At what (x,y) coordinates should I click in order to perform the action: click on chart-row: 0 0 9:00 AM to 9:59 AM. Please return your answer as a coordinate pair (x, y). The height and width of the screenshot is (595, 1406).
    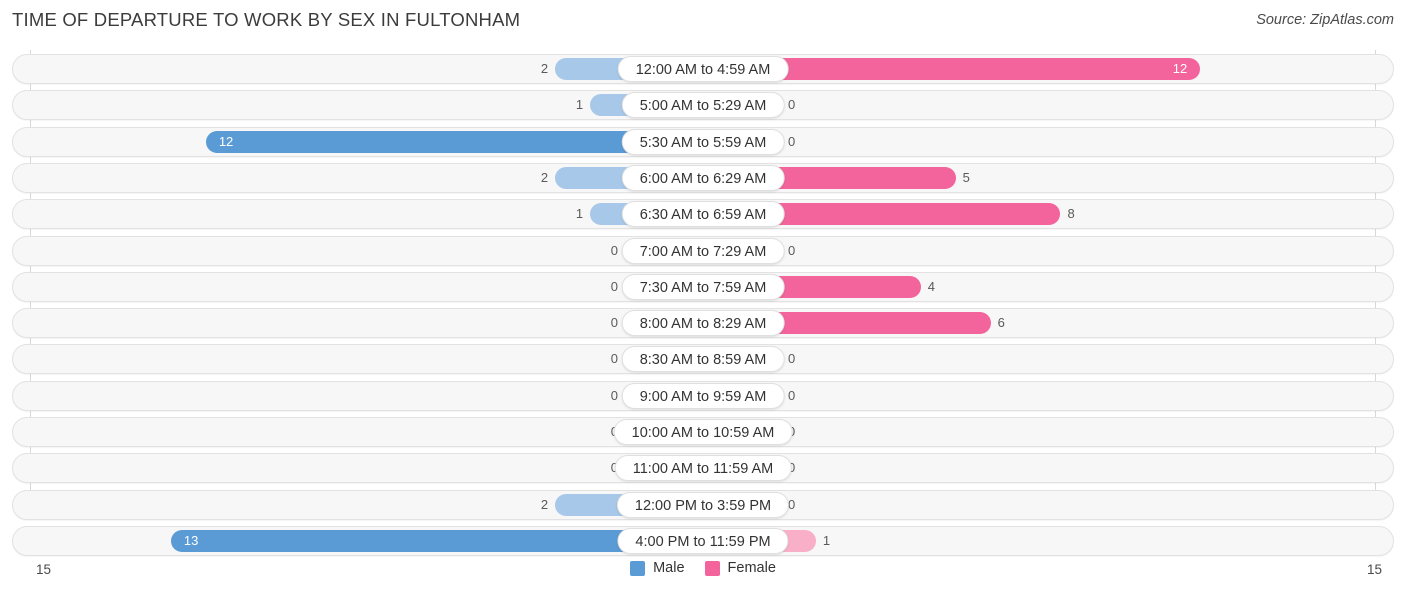
    Looking at the image, I should click on (703, 395).